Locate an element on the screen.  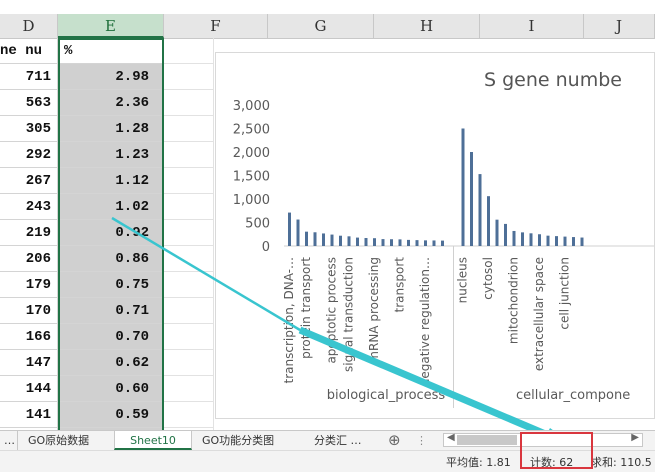
scrollbar-thumb is located at coordinates (487, 440).